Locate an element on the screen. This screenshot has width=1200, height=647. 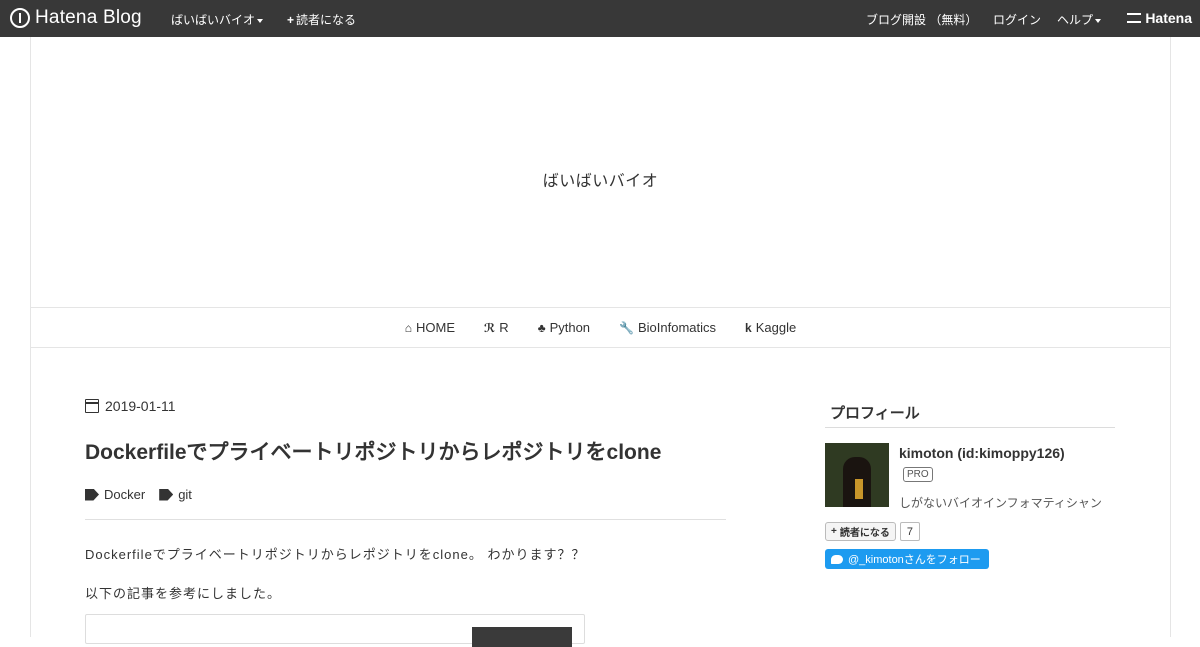
kaggle-icon: k is located at coordinates (748, 327).